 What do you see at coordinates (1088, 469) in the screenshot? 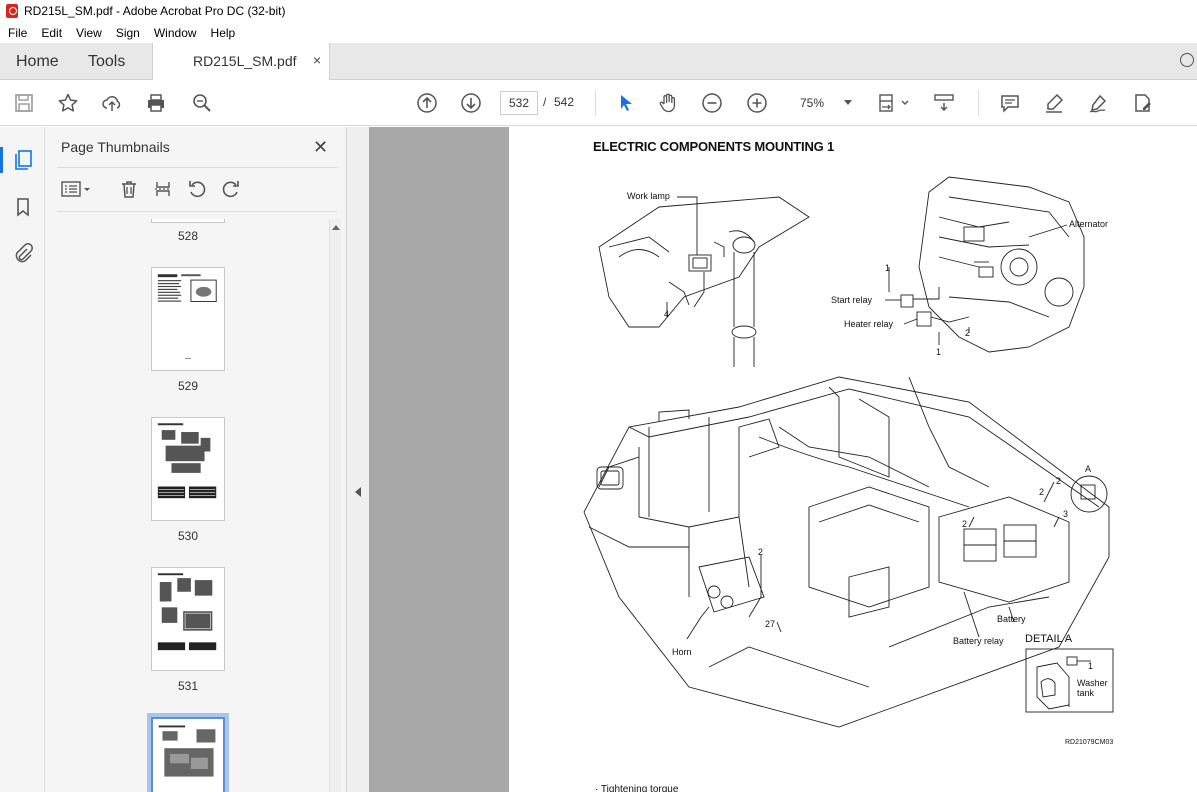
I see `label-detail-a-marker: A` at bounding box center [1088, 469].